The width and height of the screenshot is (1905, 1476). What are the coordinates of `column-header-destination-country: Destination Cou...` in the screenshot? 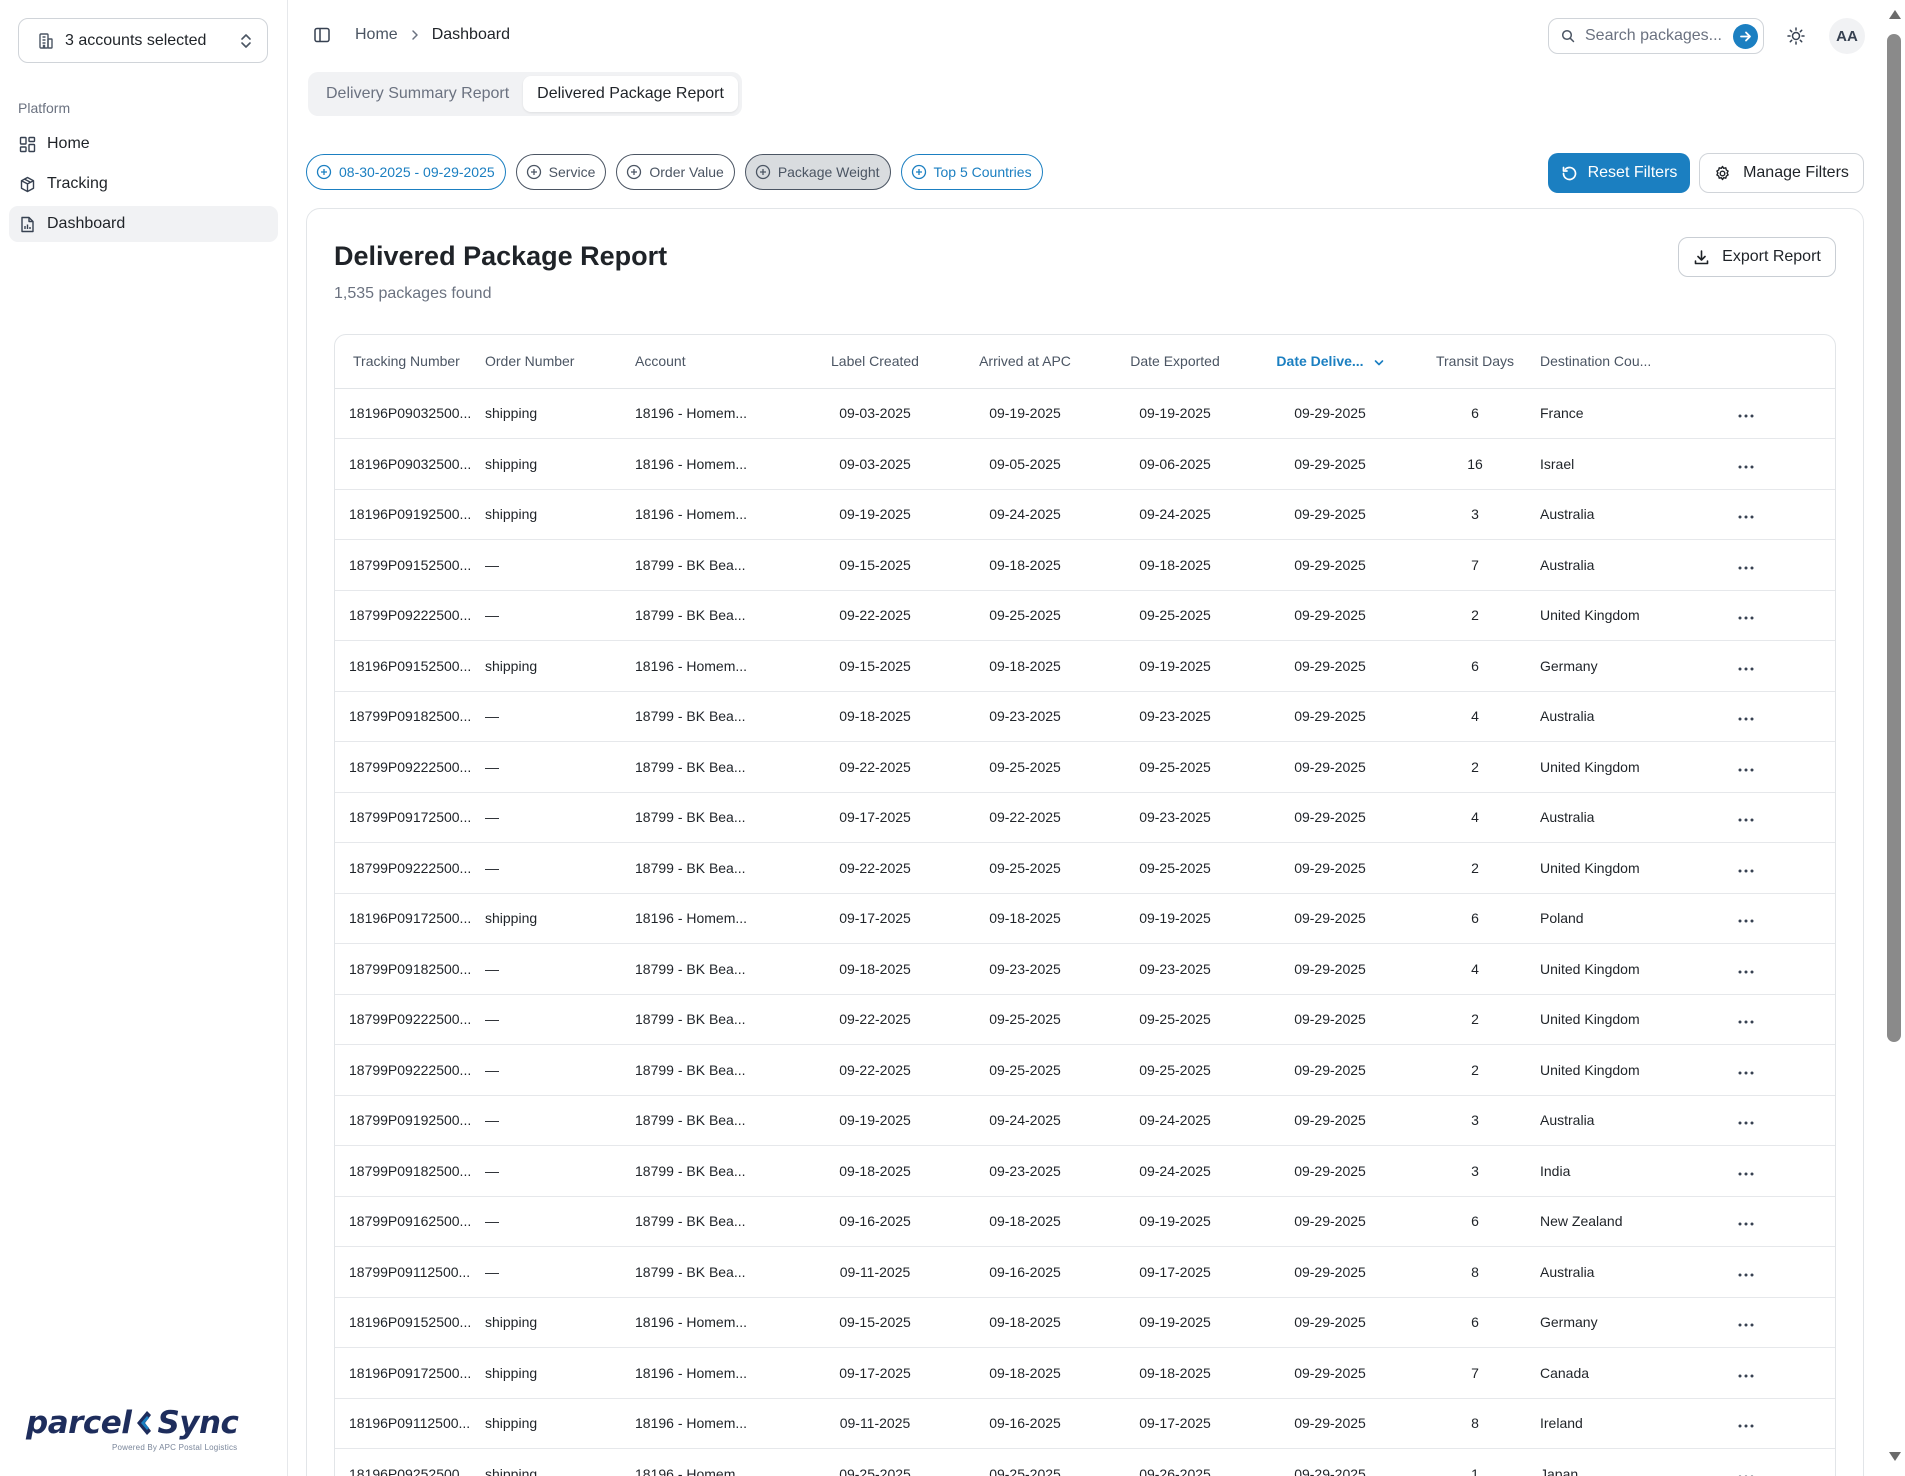 It's located at (1625, 362).